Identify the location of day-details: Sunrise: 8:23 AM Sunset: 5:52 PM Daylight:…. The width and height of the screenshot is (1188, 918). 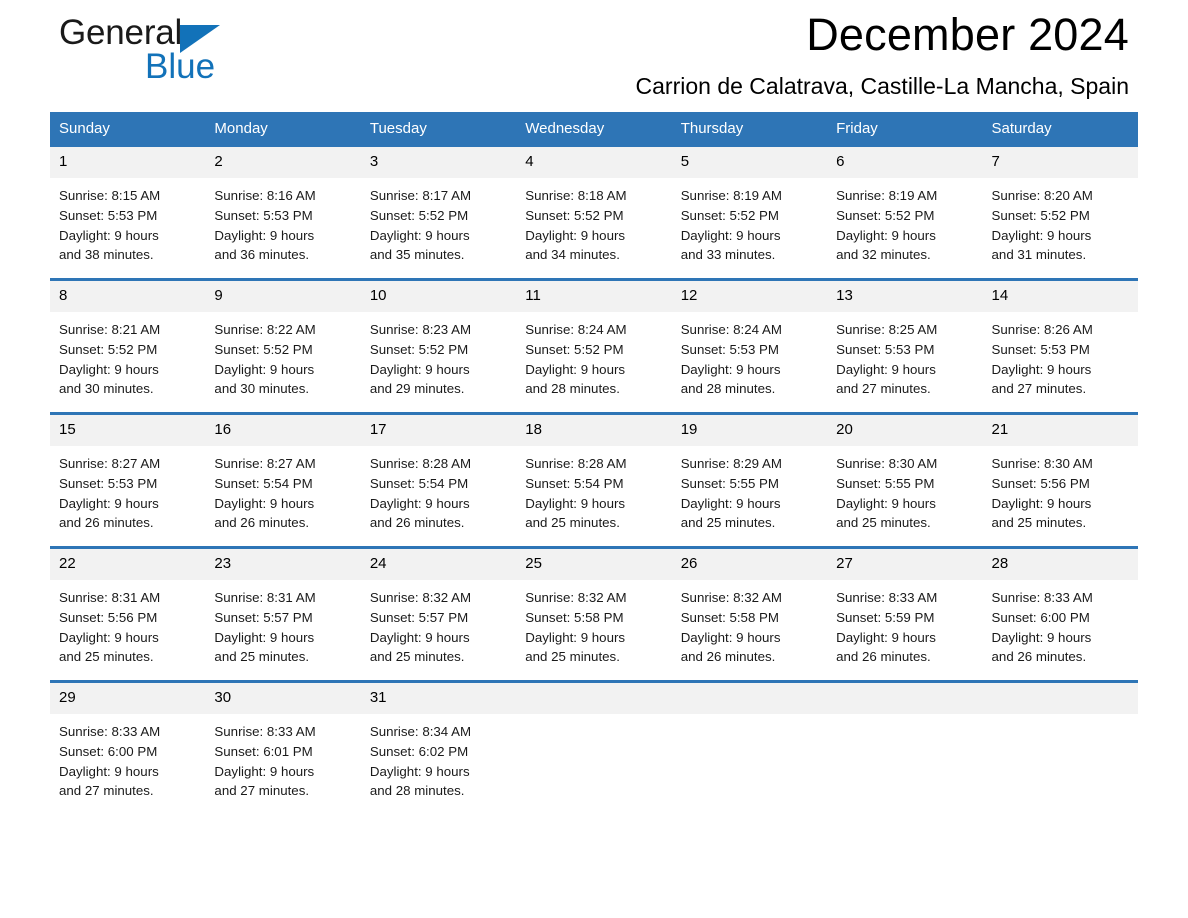
(438, 355).